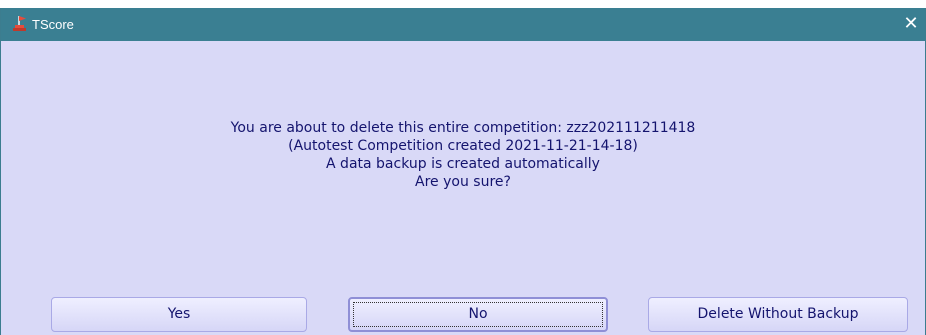 The image size is (926, 335). Describe the element at coordinates (463, 24) in the screenshot. I see `title-bar: TScore ✕` at that location.